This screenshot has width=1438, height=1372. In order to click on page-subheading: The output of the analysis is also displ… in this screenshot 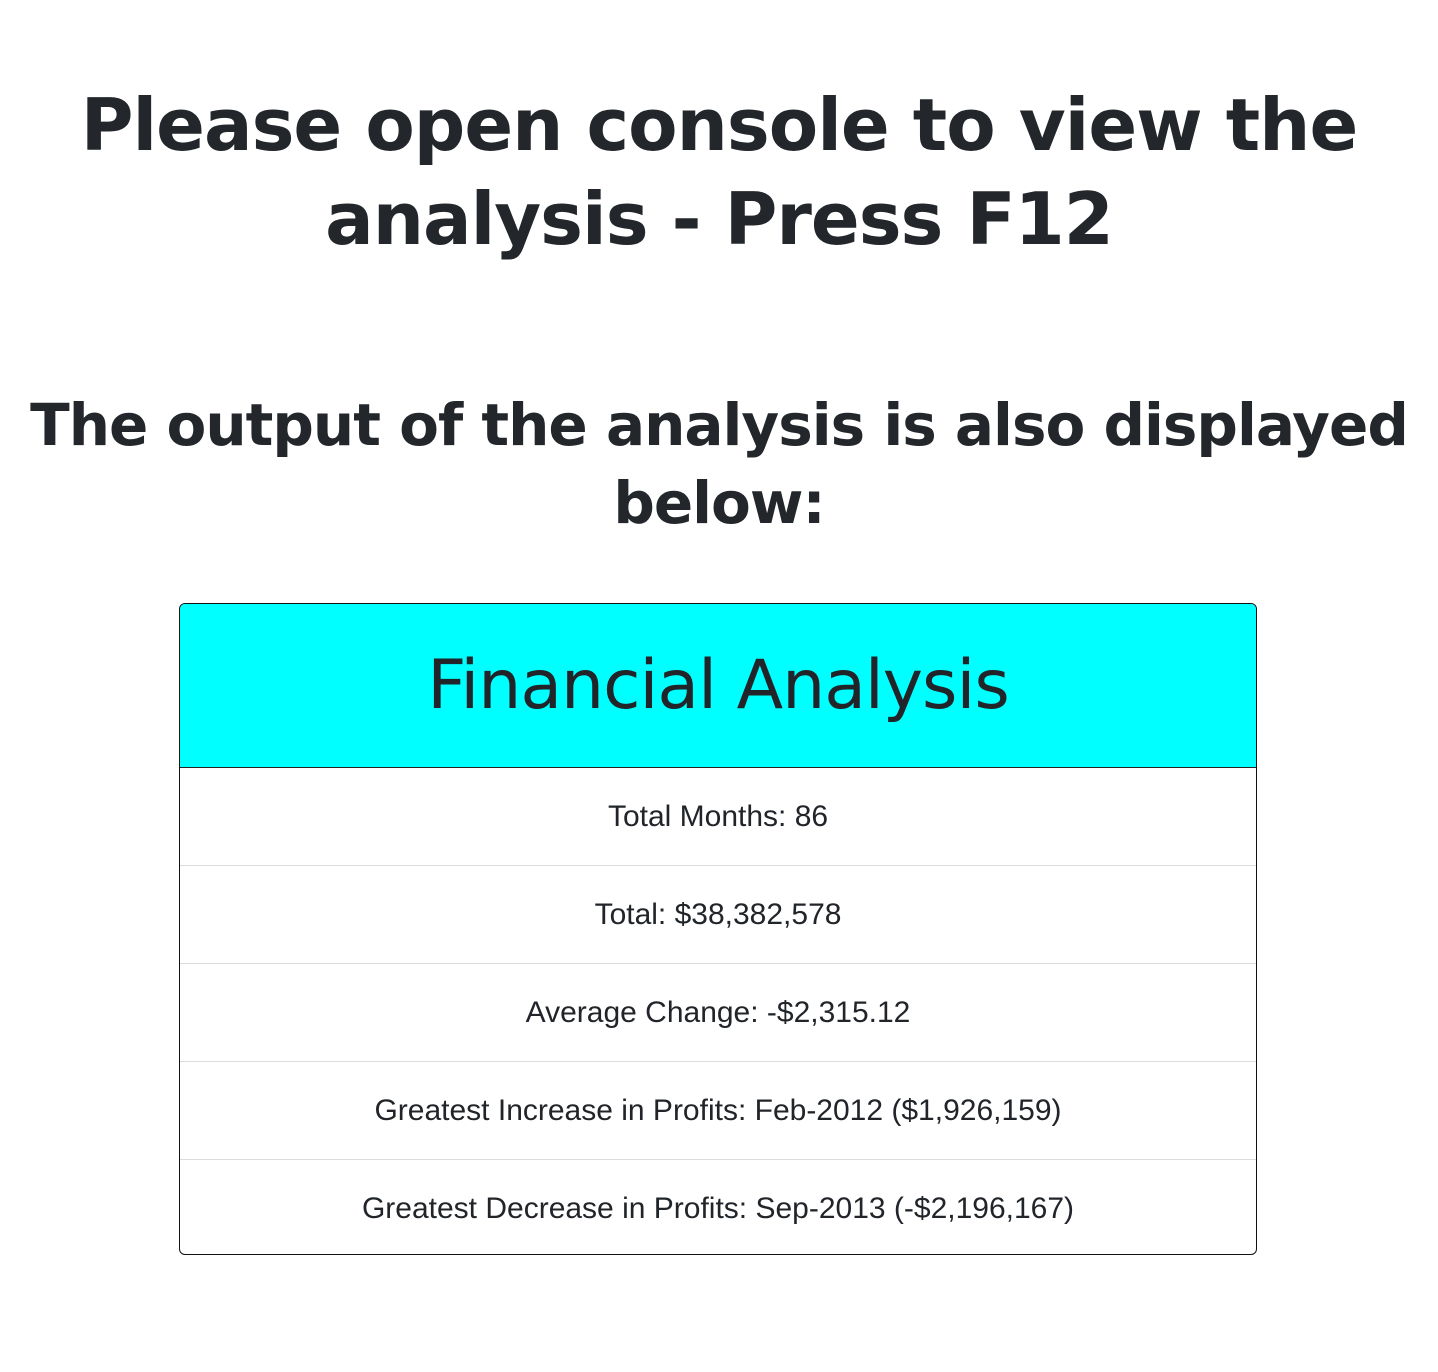, I will do `click(719, 464)`.